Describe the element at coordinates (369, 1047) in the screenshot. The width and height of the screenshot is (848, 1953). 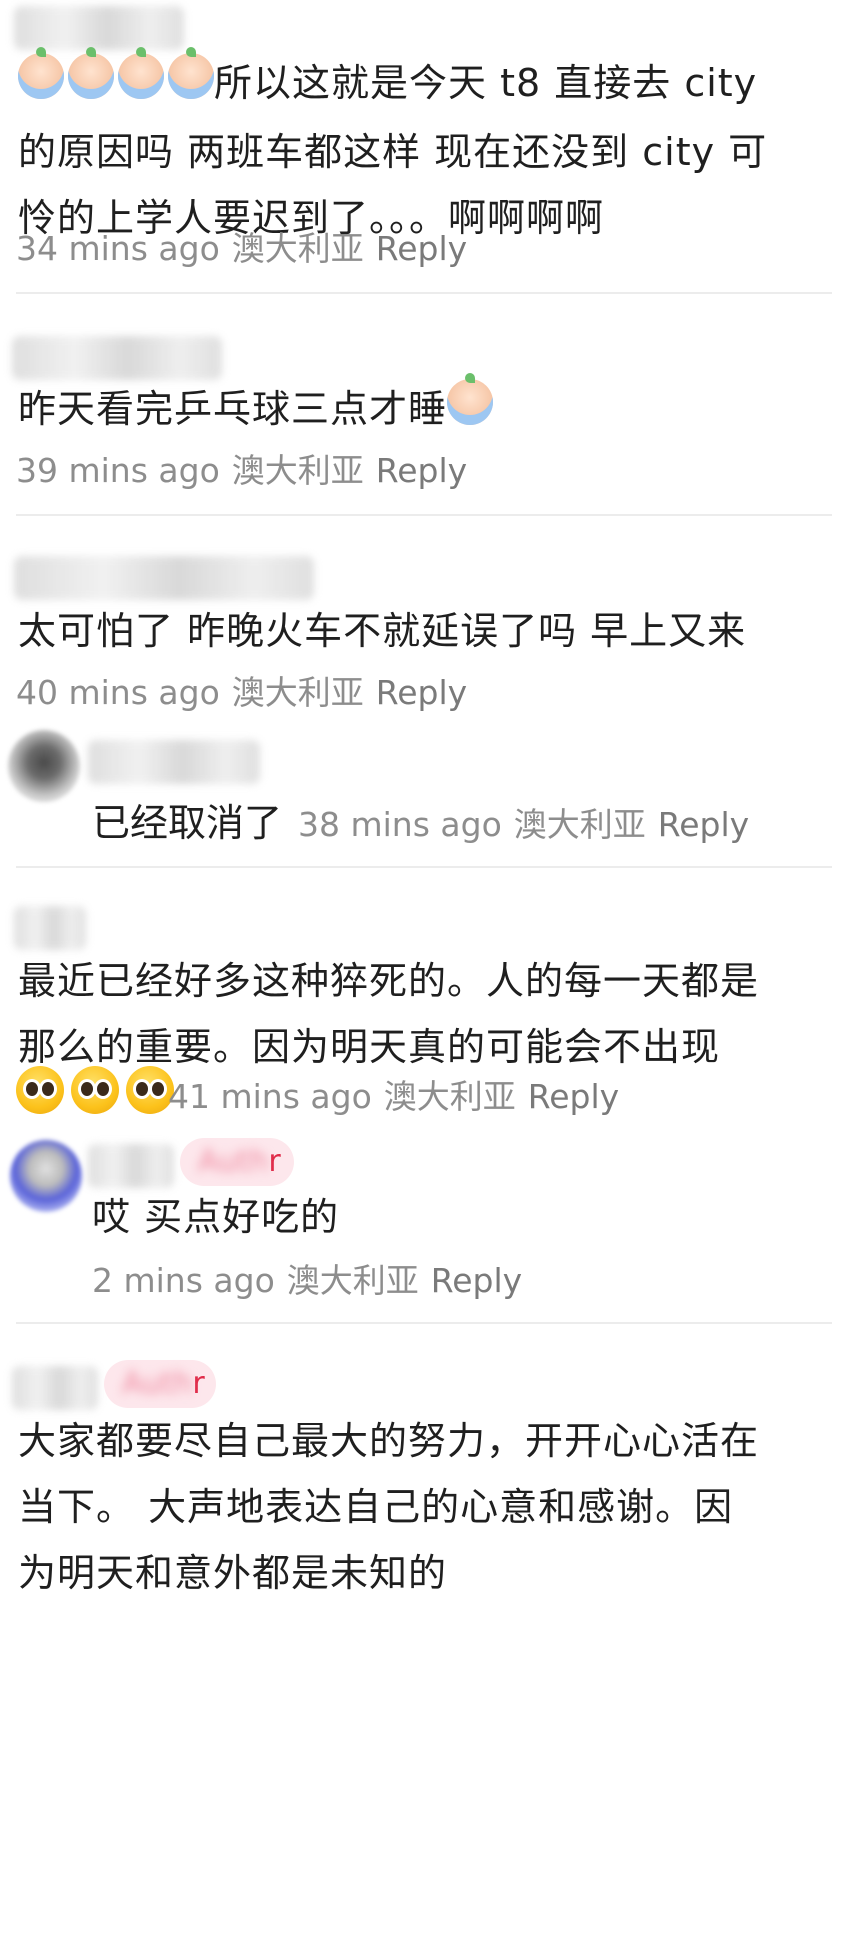
I see `comment-text-line-2: 那么的重要。因为明天真的可能会不出现` at that location.